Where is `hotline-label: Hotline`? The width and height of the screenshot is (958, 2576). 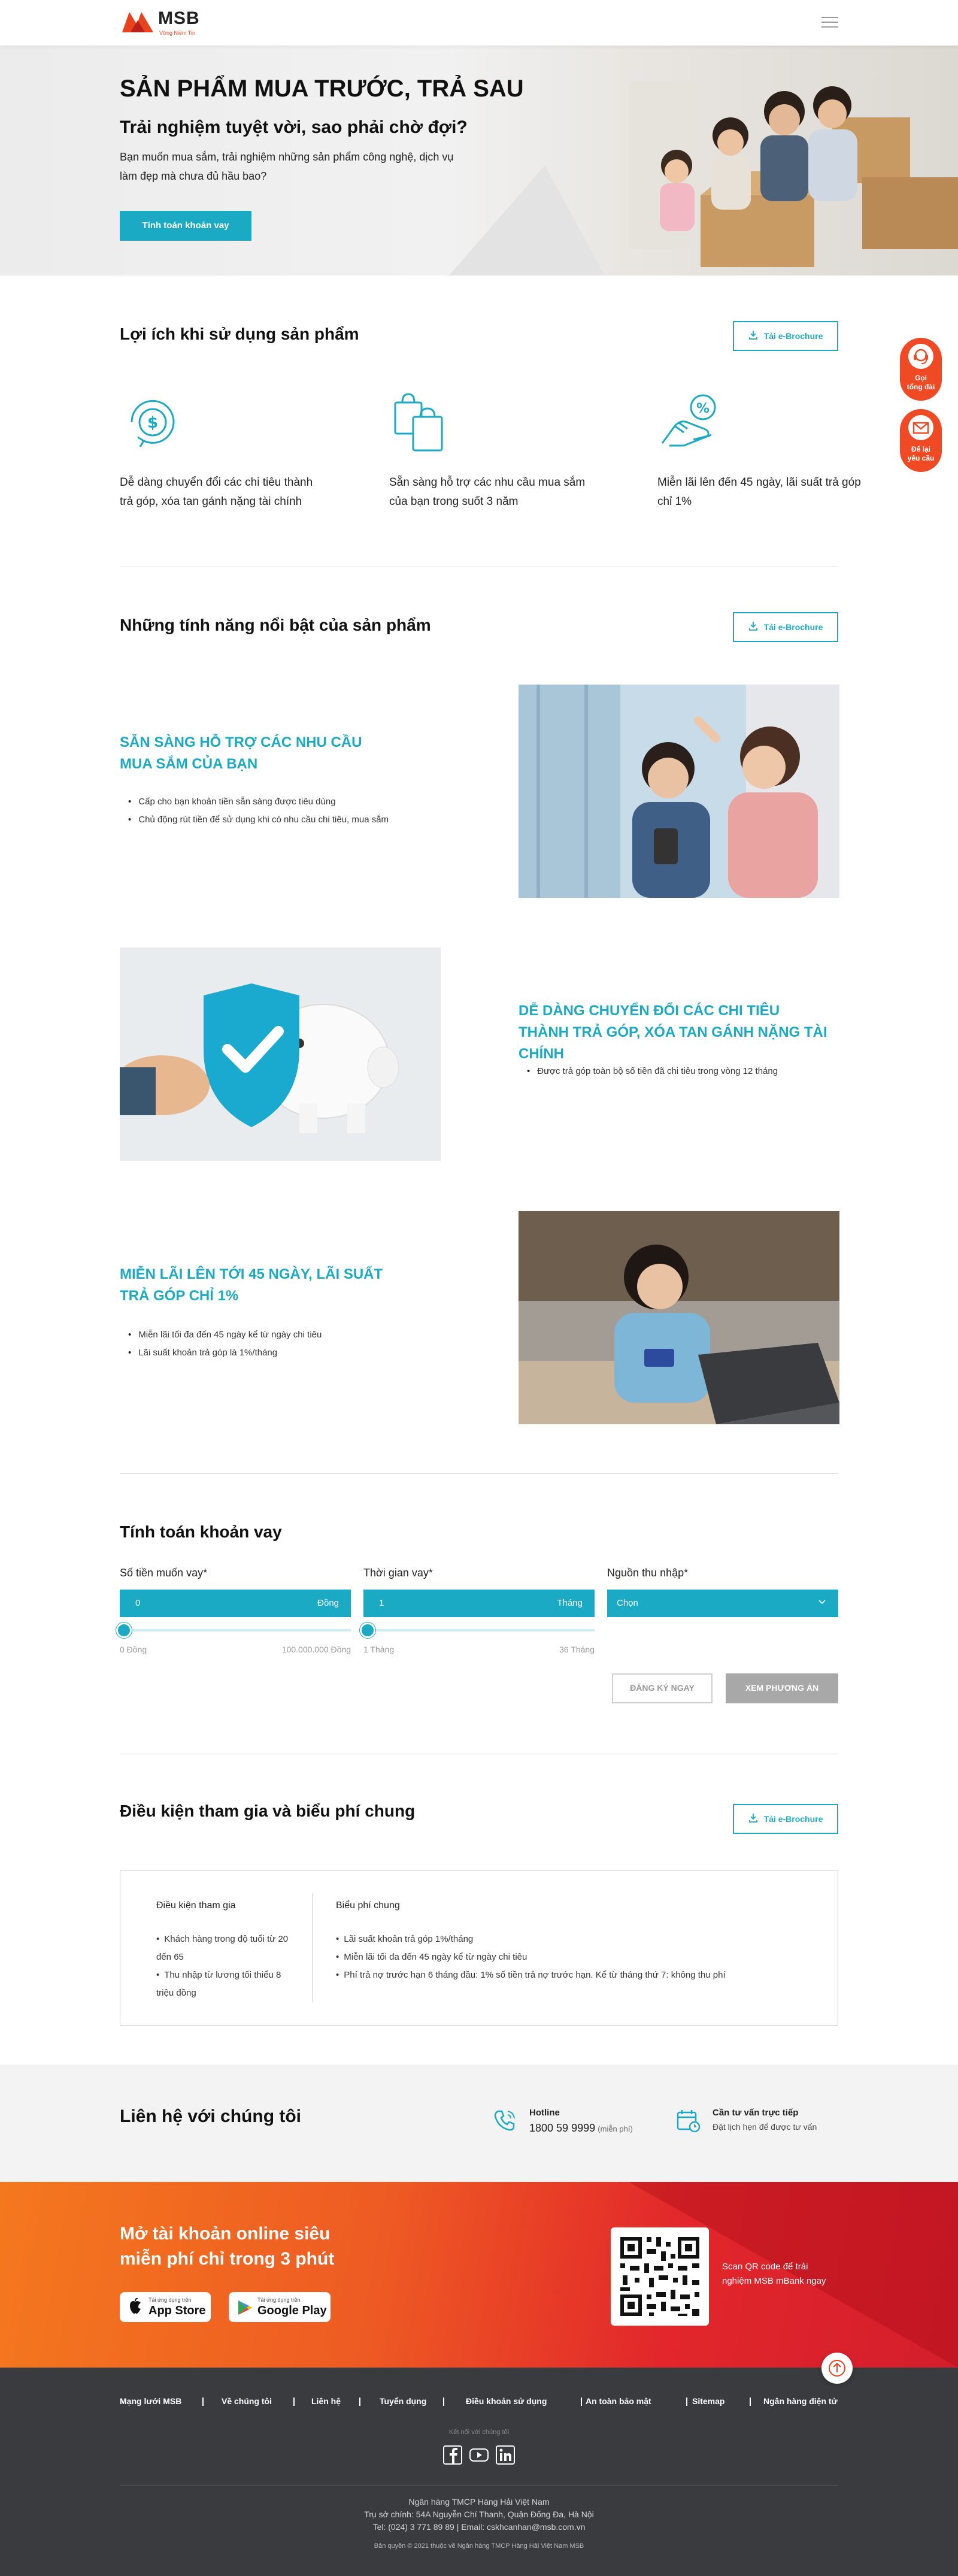
hotline-label: Hotline is located at coordinates (544, 2113).